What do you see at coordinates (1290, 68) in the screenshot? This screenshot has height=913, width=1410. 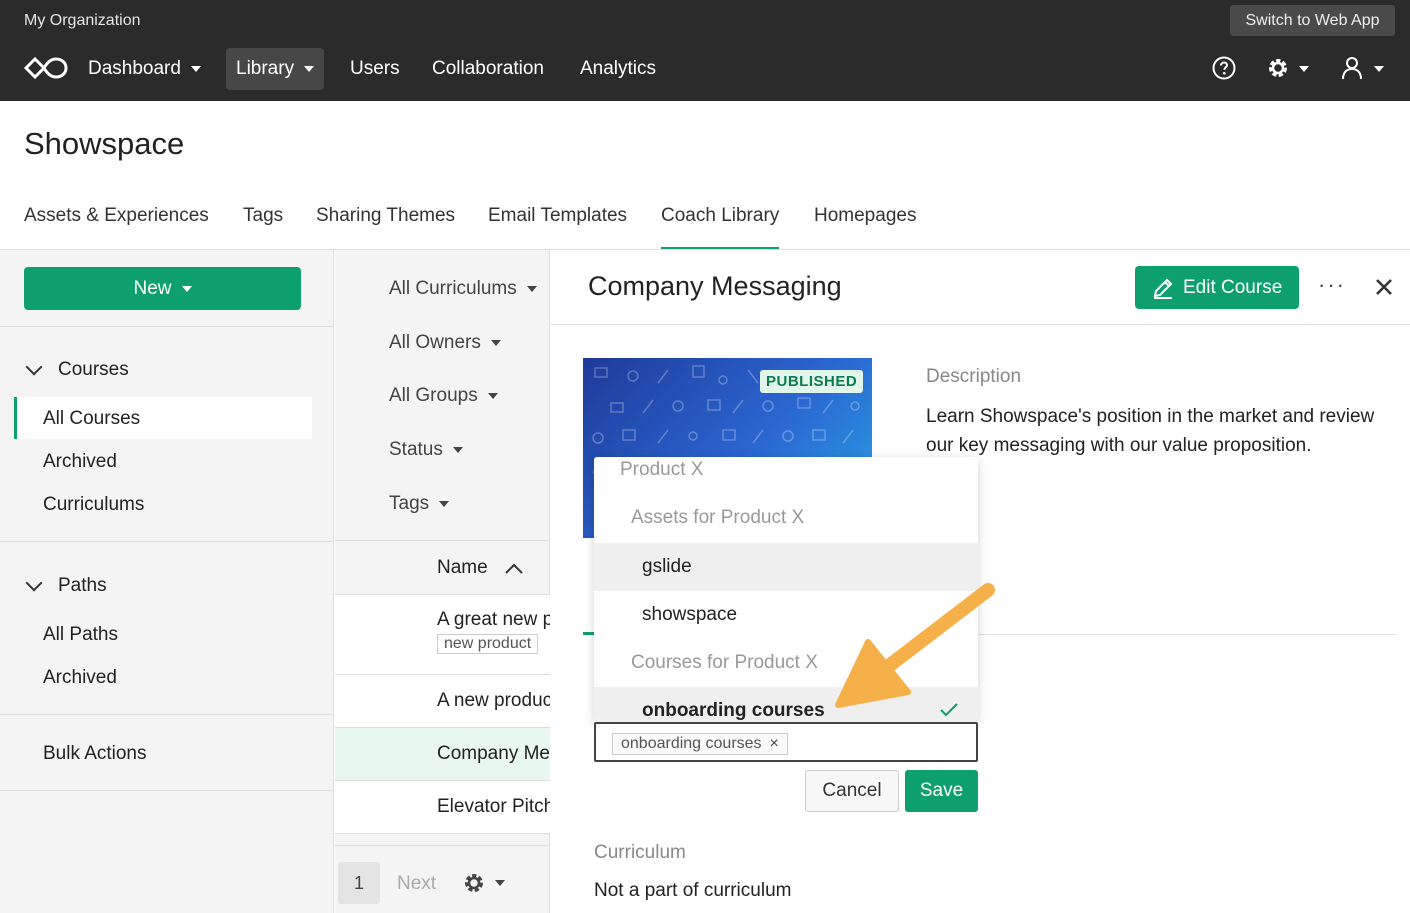 I see `settings-gear-icon` at bounding box center [1290, 68].